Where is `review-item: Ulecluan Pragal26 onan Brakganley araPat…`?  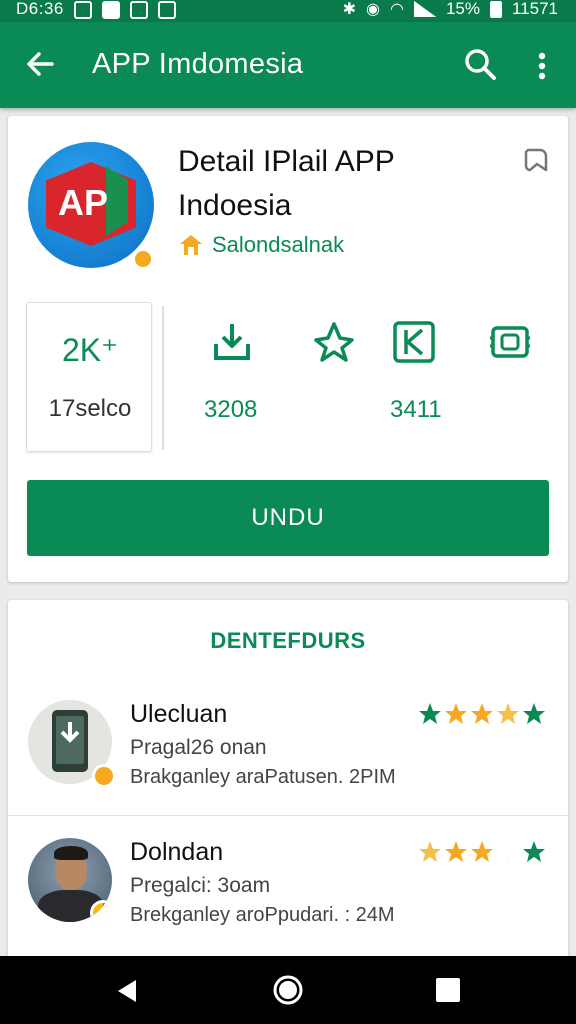 review-item: Ulecluan Pragal26 onan Brakganley araPat… is located at coordinates (288, 753).